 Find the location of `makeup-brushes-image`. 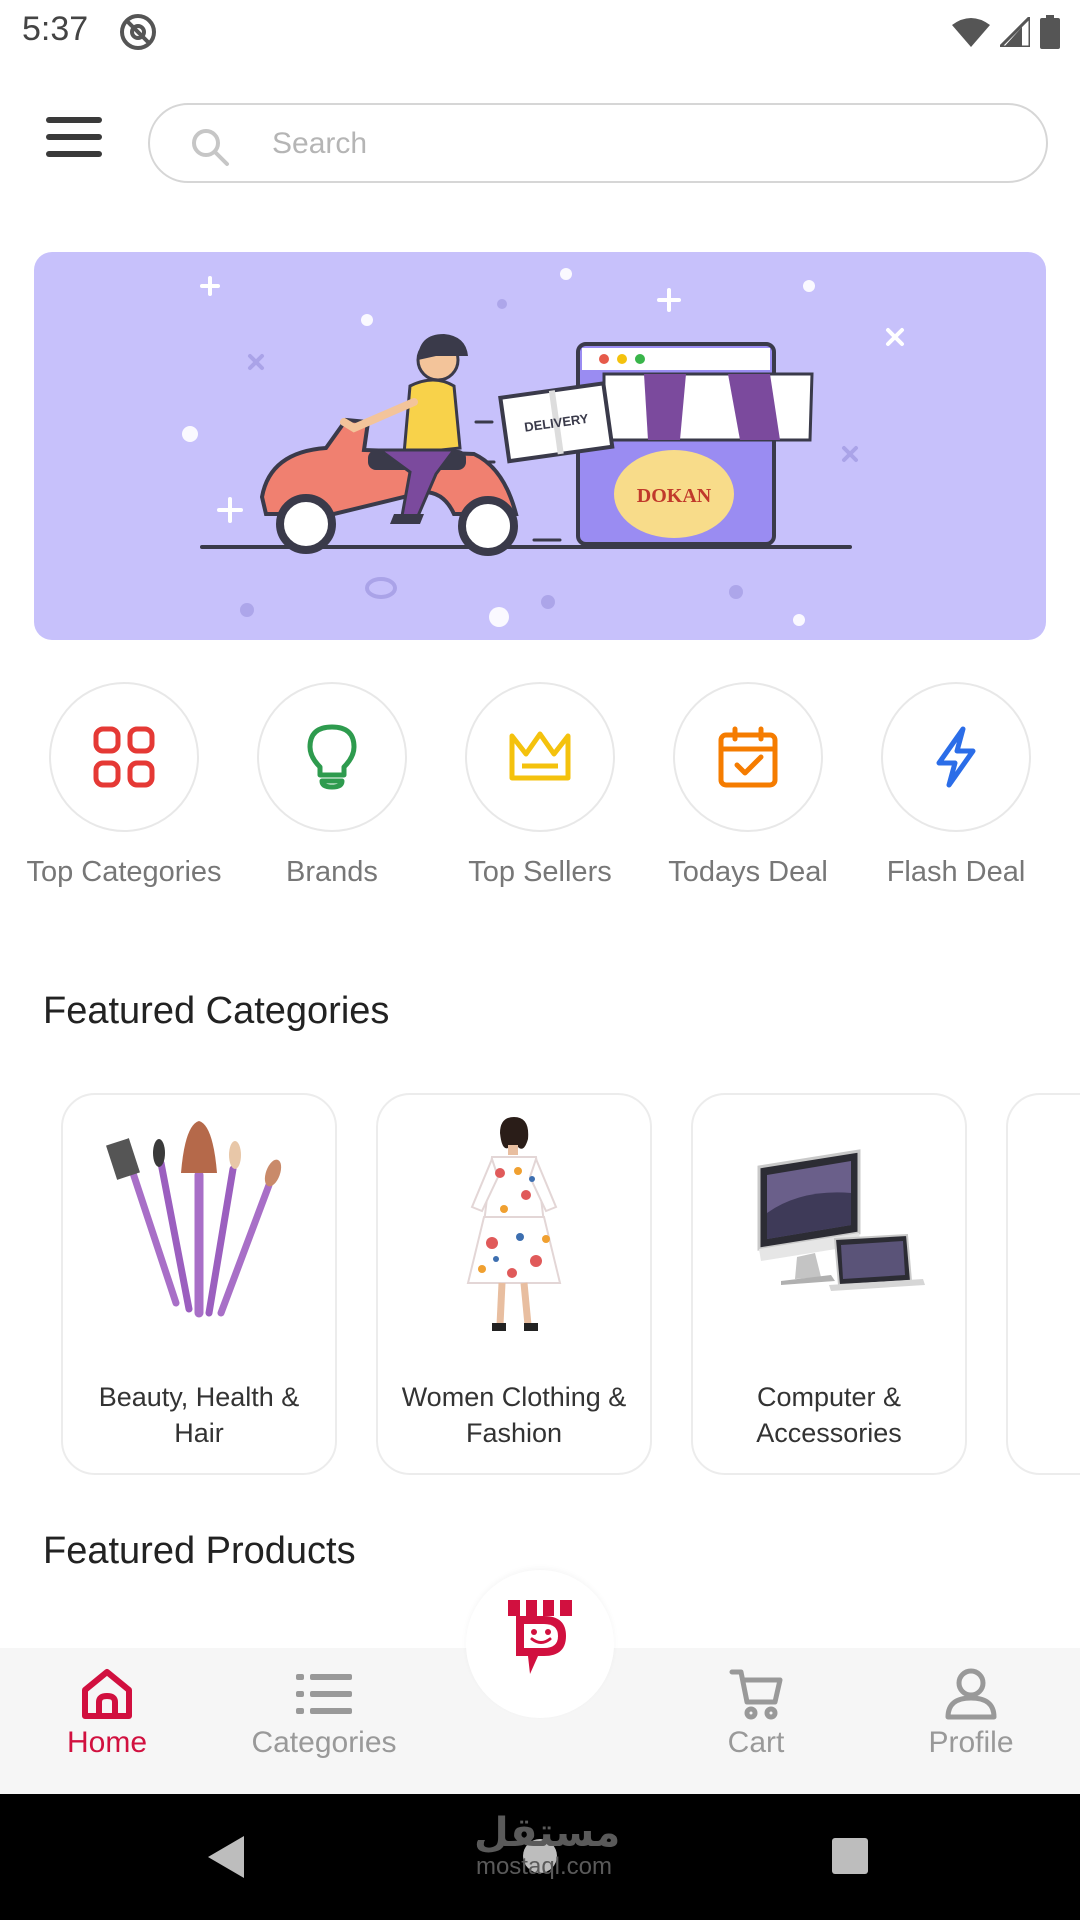

makeup-brushes-image is located at coordinates (194, 1219).